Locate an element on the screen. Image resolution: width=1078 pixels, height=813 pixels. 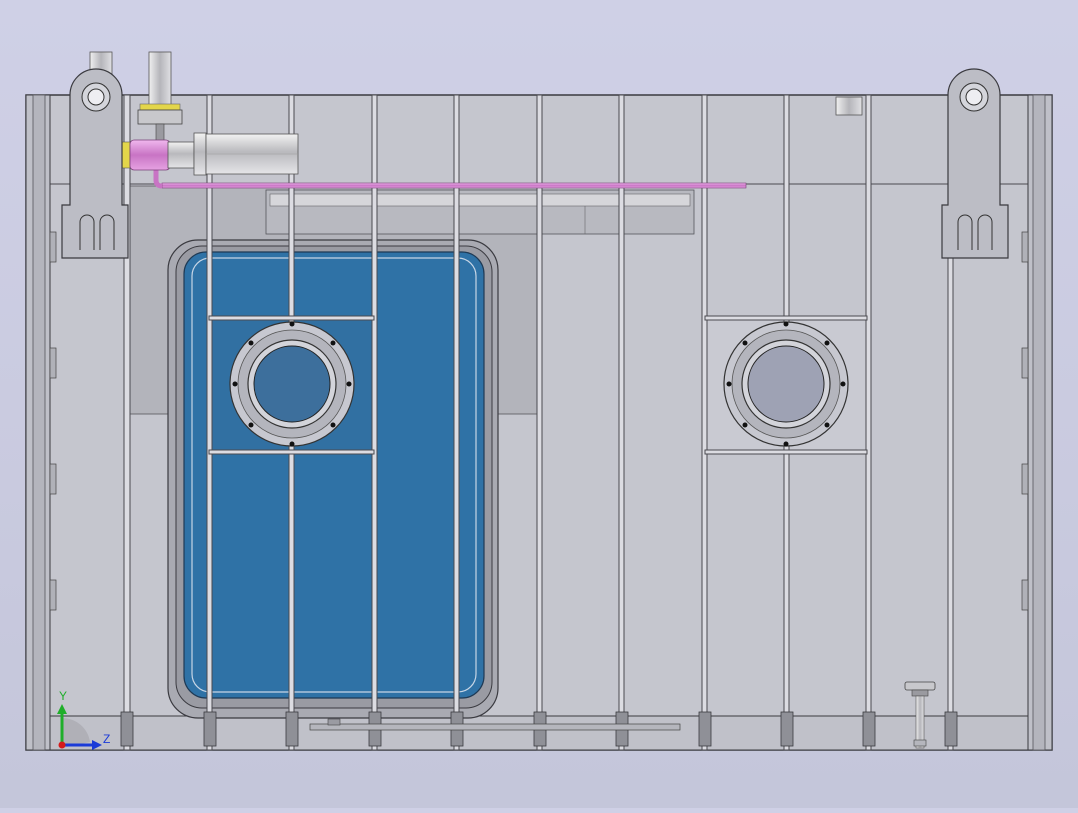
axis-label-z: Z is located at coordinates (106, 739).